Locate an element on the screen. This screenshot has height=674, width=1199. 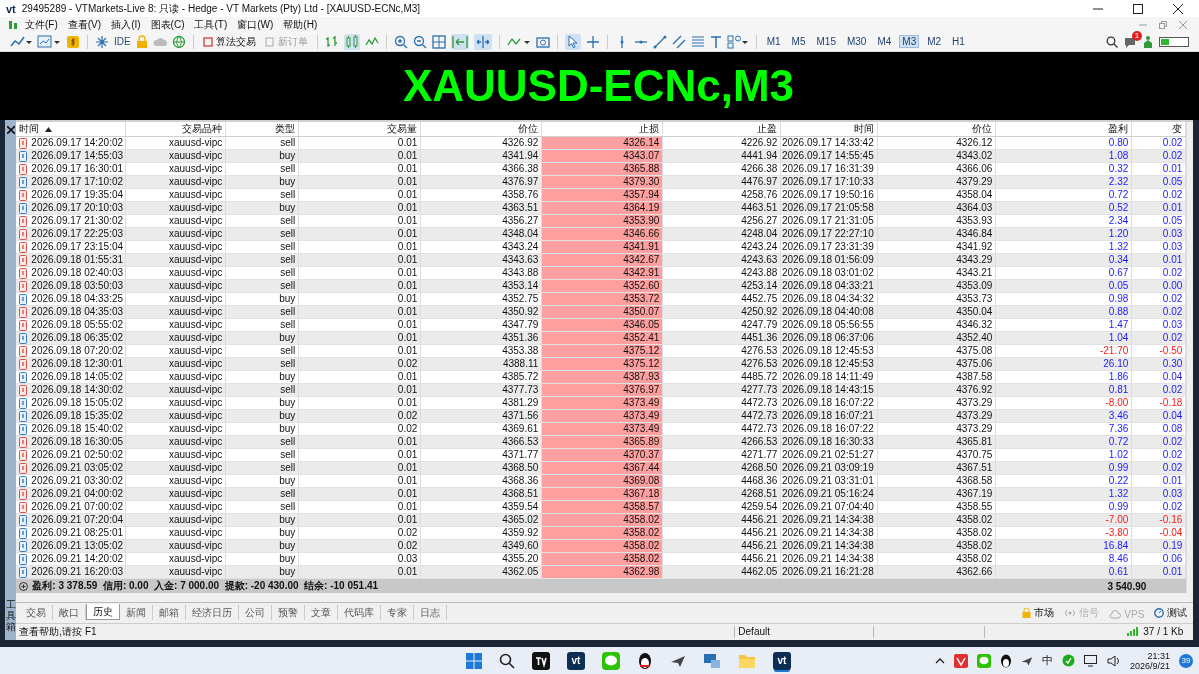
speaker-icon is located at coordinates (1113, 660).